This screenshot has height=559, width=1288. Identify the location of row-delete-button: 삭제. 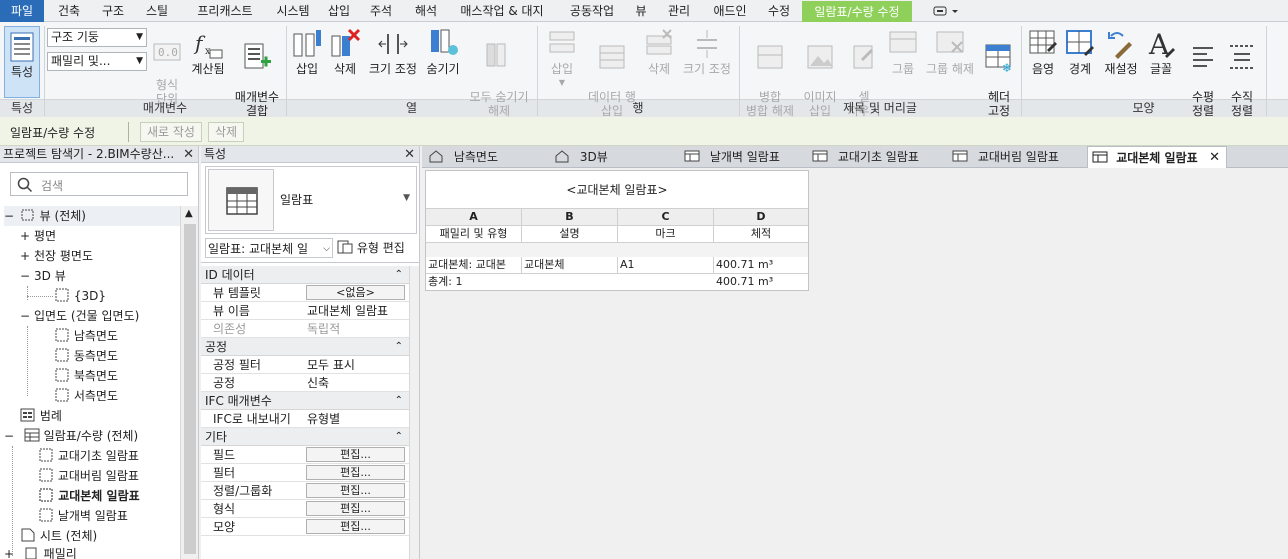
(659, 62).